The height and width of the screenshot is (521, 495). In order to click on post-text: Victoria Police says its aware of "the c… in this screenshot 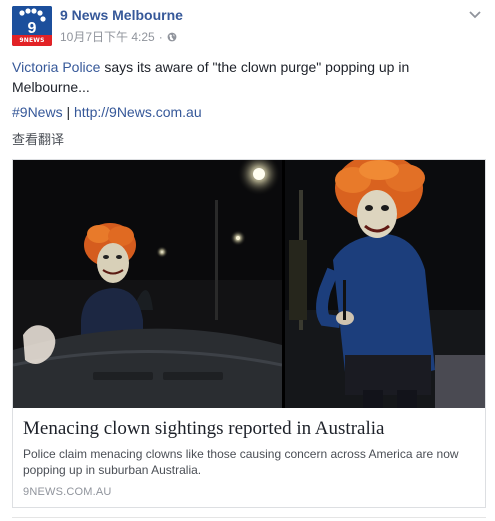, I will do `click(242, 77)`.